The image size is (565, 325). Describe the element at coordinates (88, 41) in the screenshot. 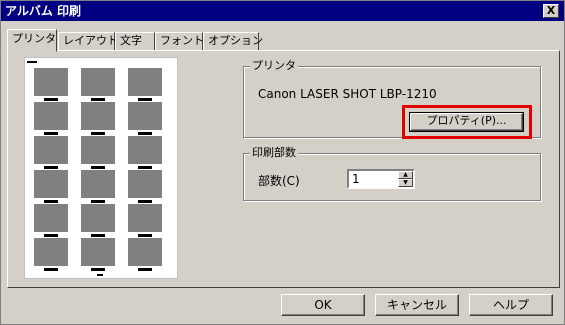

I see `tab-layout: レイアウト` at that location.